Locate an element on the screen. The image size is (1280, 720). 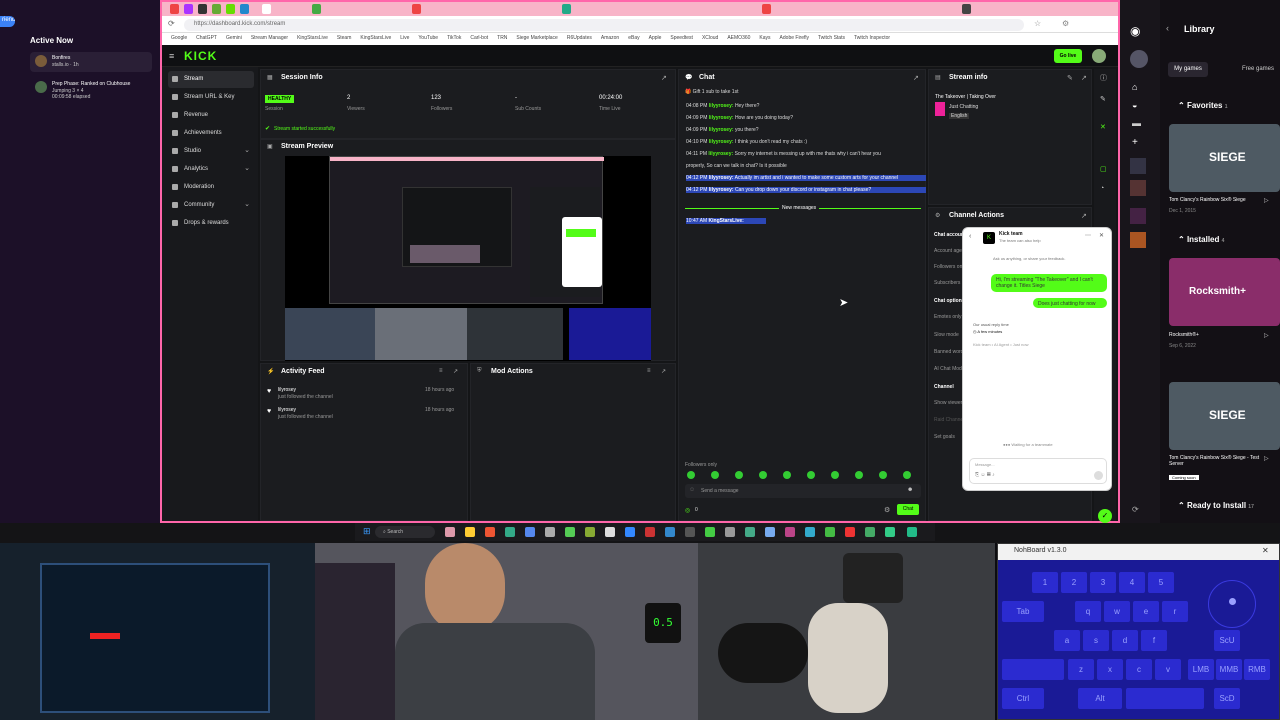
home-icon: ⌂ is located at coordinates (1134, 87).